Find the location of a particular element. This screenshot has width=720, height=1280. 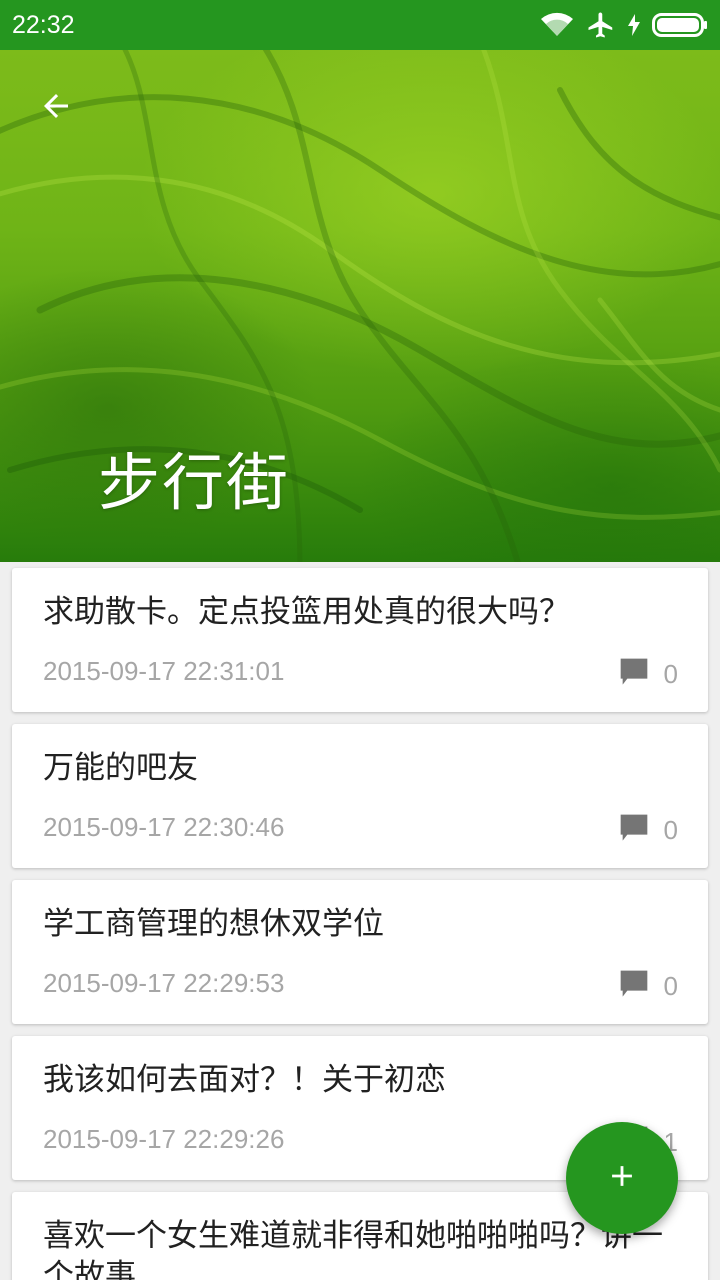

back-arrow-icon is located at coordinates (56, 108).